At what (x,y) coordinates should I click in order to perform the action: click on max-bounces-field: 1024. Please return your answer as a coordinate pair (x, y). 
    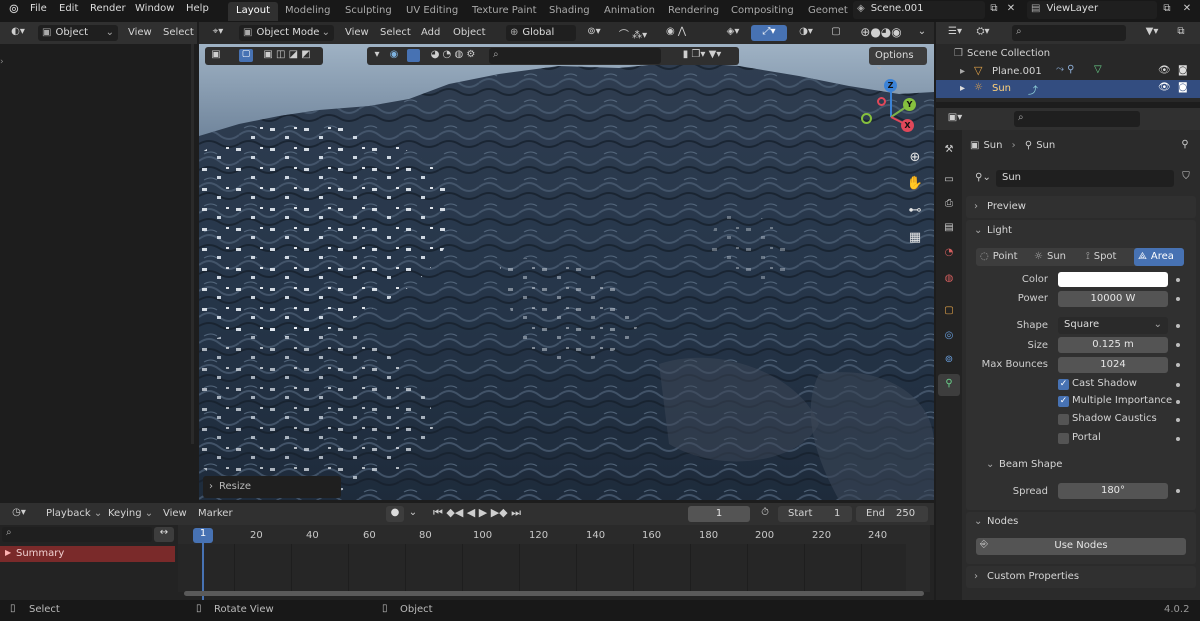
    Looking at the image, I should click on (1113, 365).